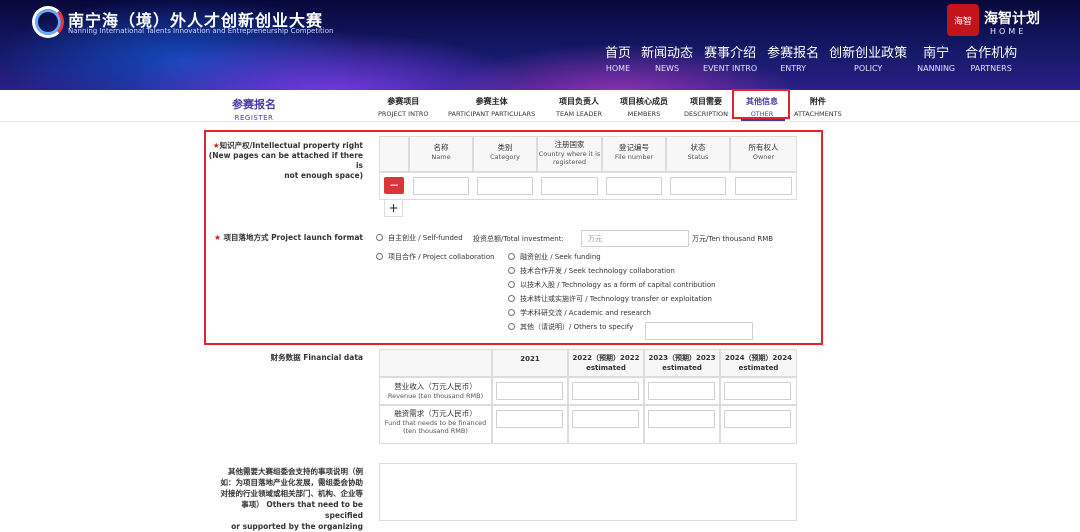 The height and width of the screenshot is (532, 1080). Describe the element at coordinates (435, 413) in the screenshot. I see `row-title: 融资需求（万元人民币）` at that location.